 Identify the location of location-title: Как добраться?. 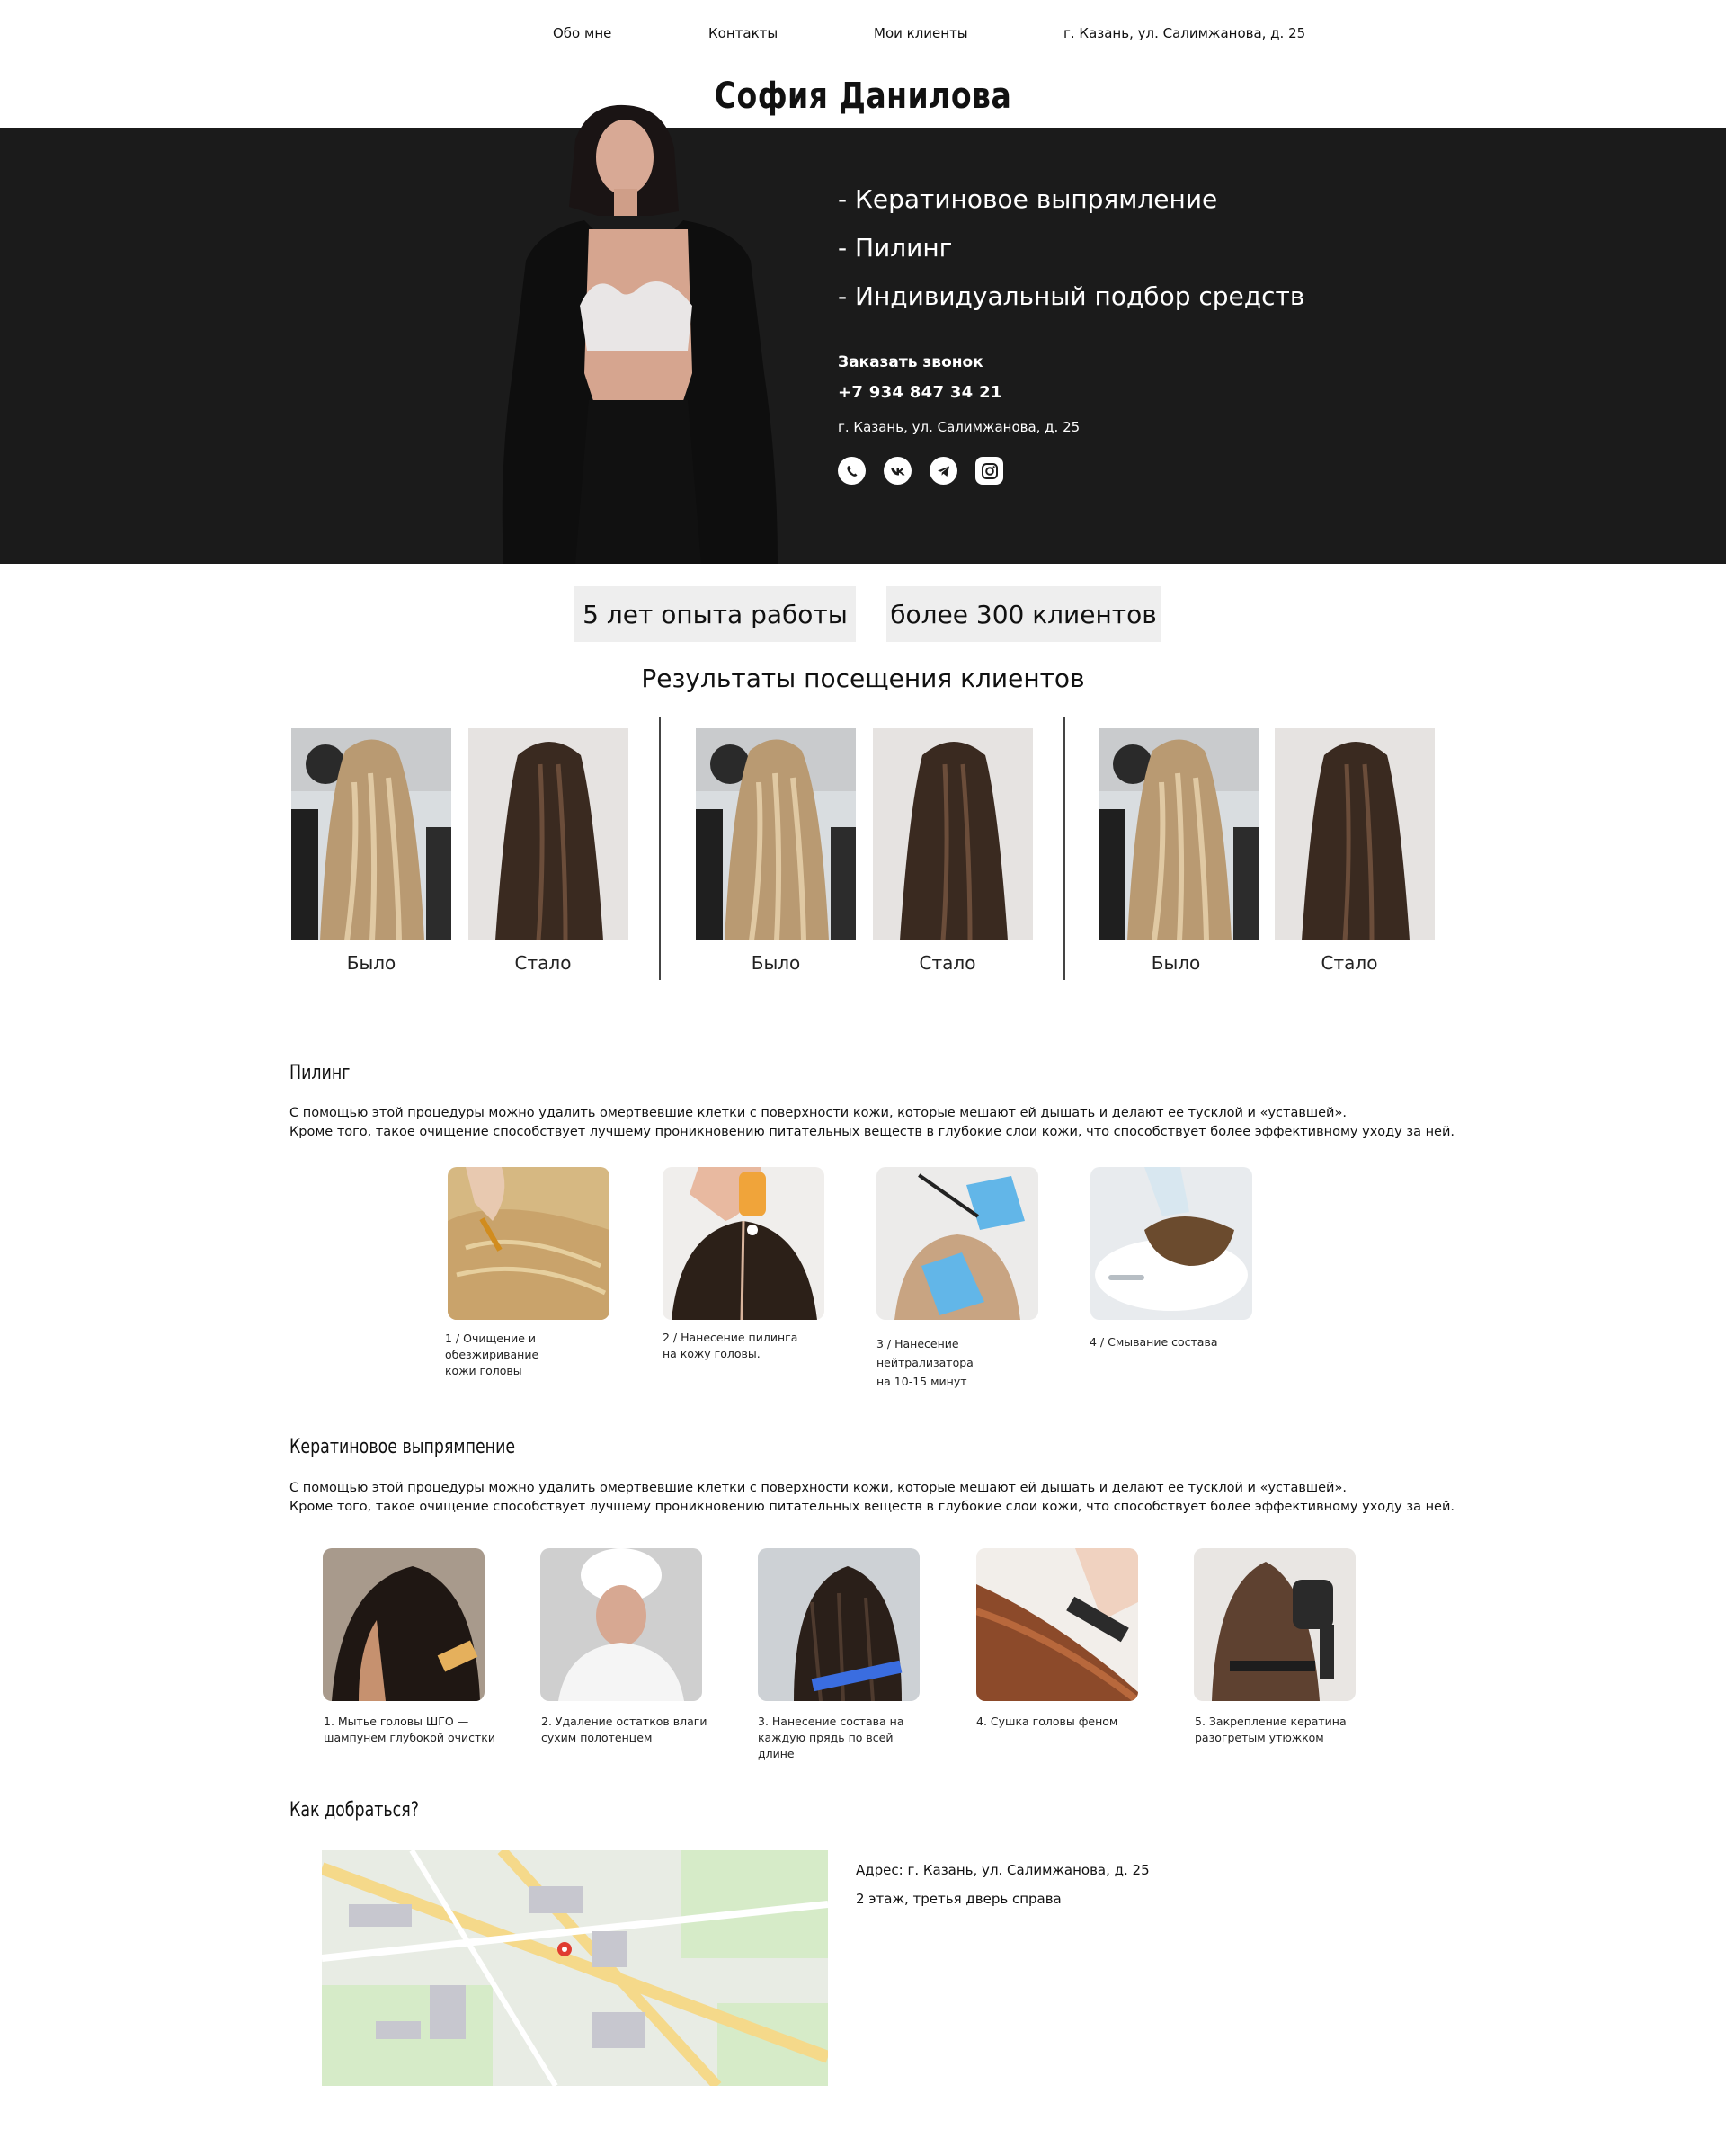
(354, 1811).